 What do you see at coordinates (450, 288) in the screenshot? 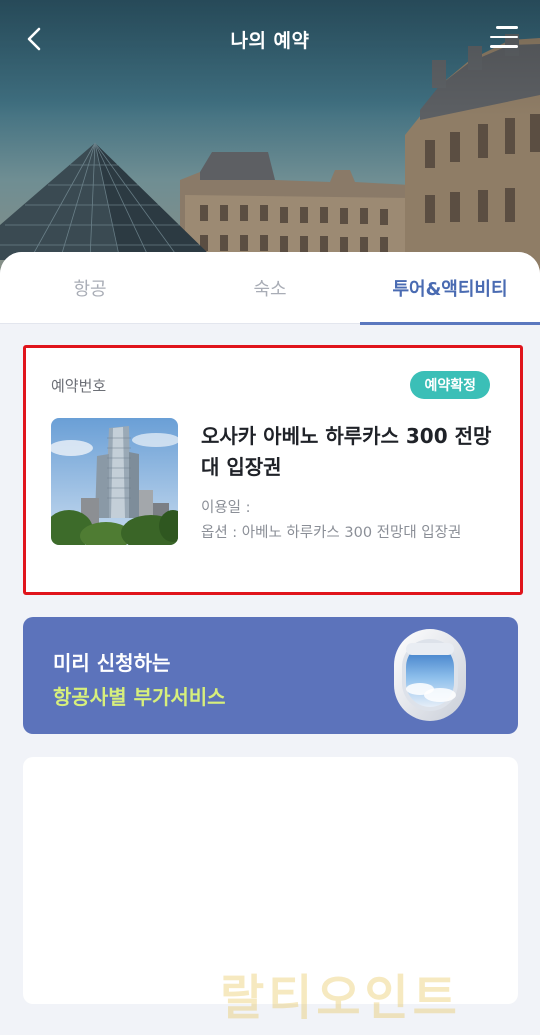
I see `tab-tour-activity: 투어&액티비티` at bounding box center [450, 288].